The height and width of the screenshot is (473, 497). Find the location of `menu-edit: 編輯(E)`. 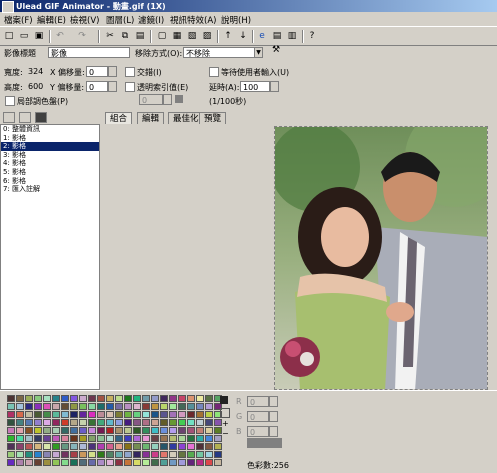

menu-edit: 編輯(E) is located at coordinates (51, 20).